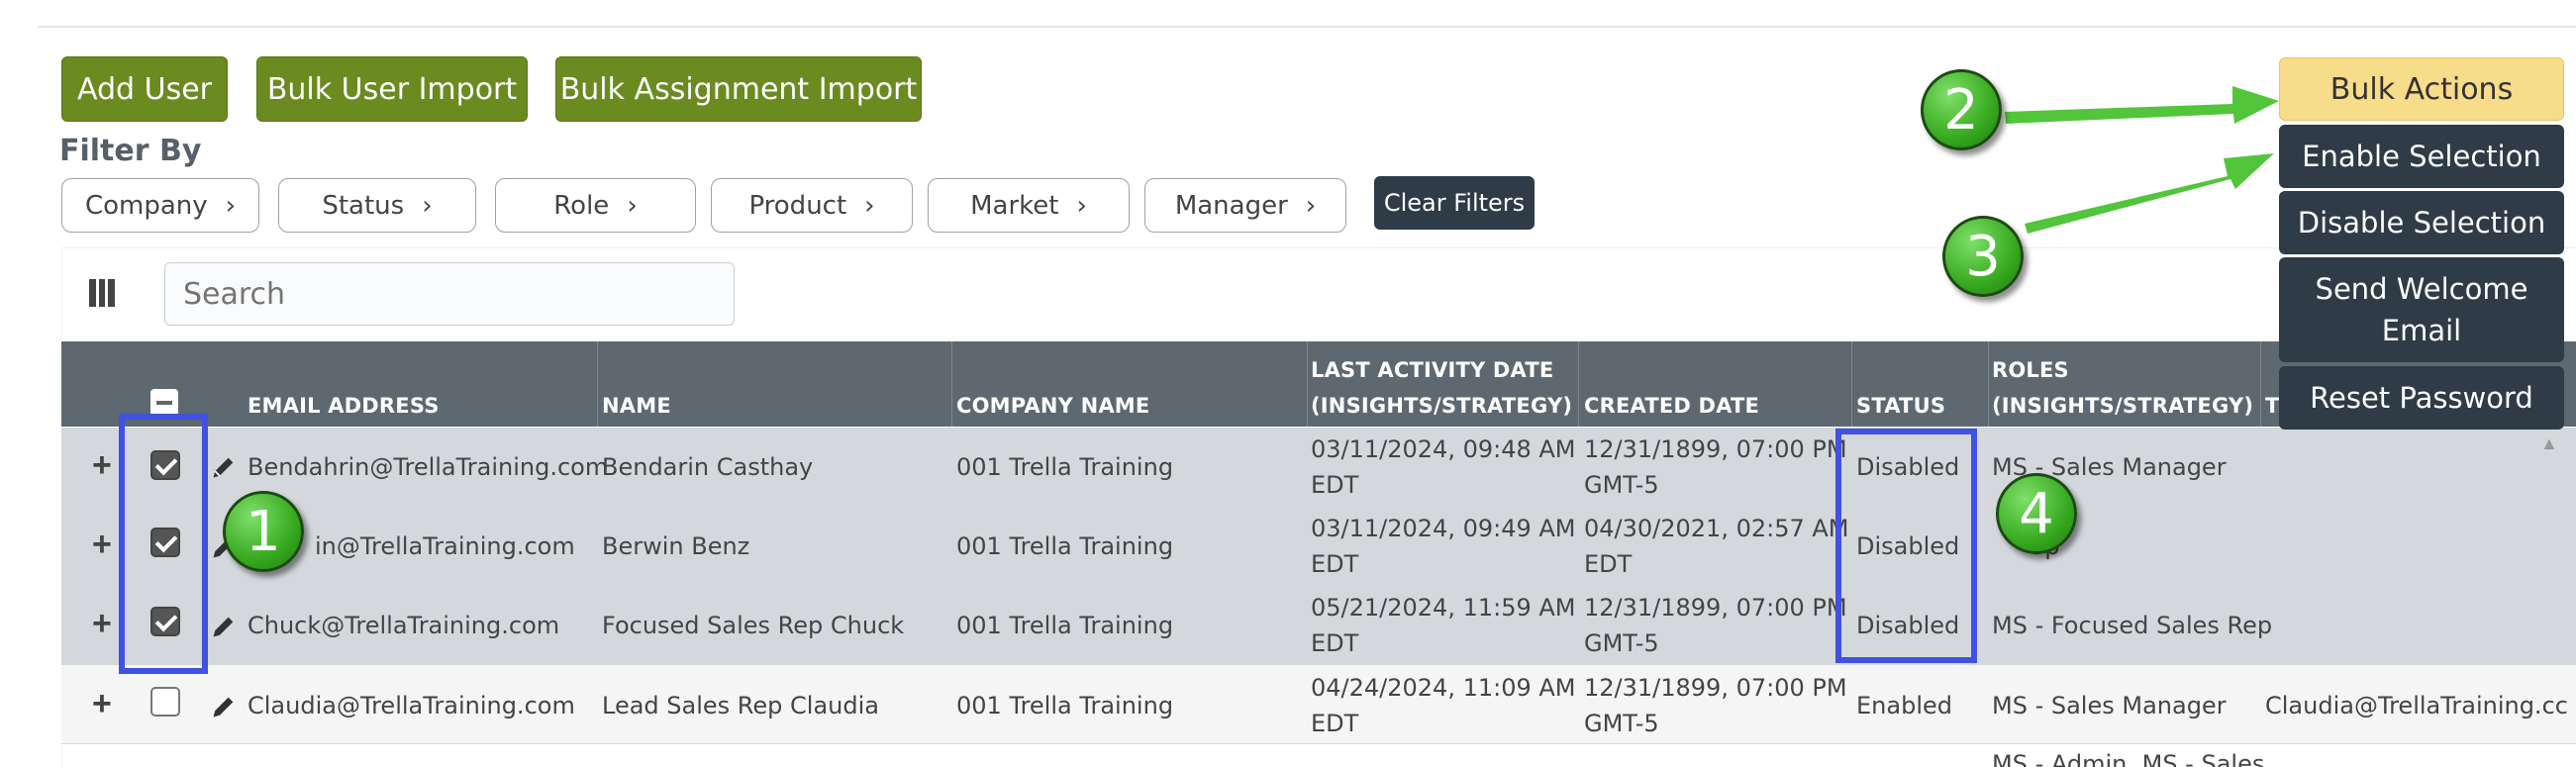 The height and width of the screenshot is (767, 2576). I want to click on annotation-number-4: 4, so click(2036, 513).